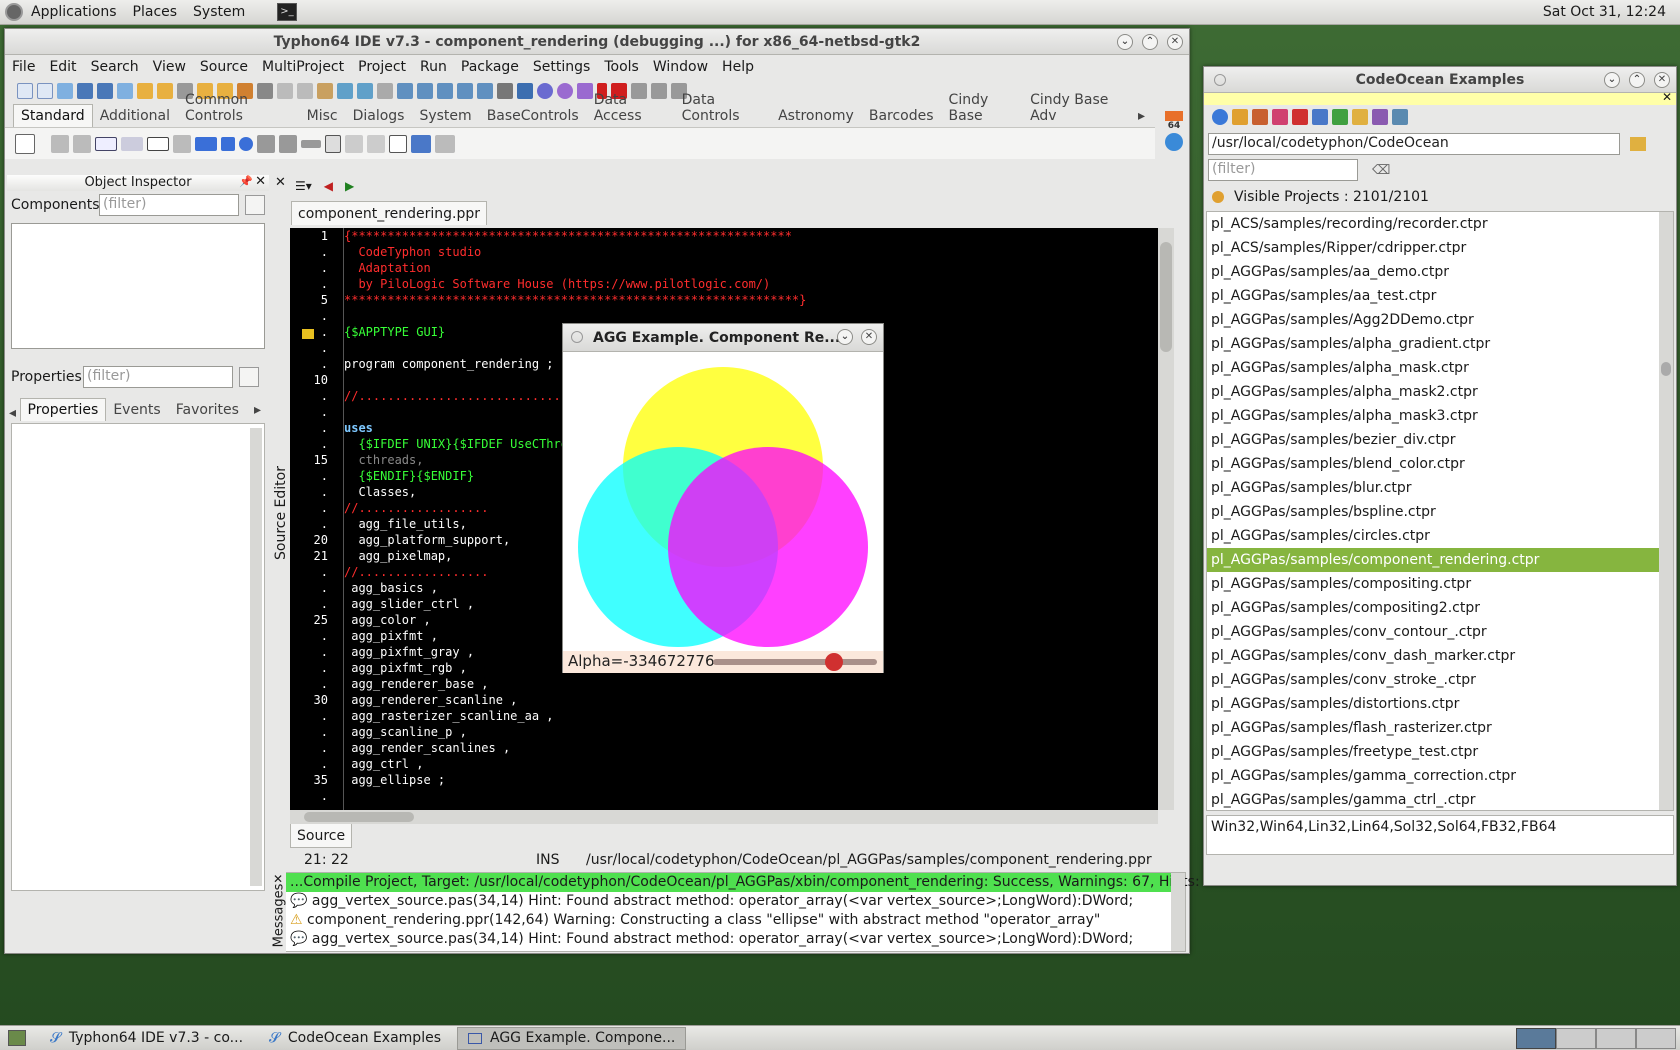  I want to click on codeocean-path-input: /usr/local/codetyphon/CodeOcean, so click(1414, 144).